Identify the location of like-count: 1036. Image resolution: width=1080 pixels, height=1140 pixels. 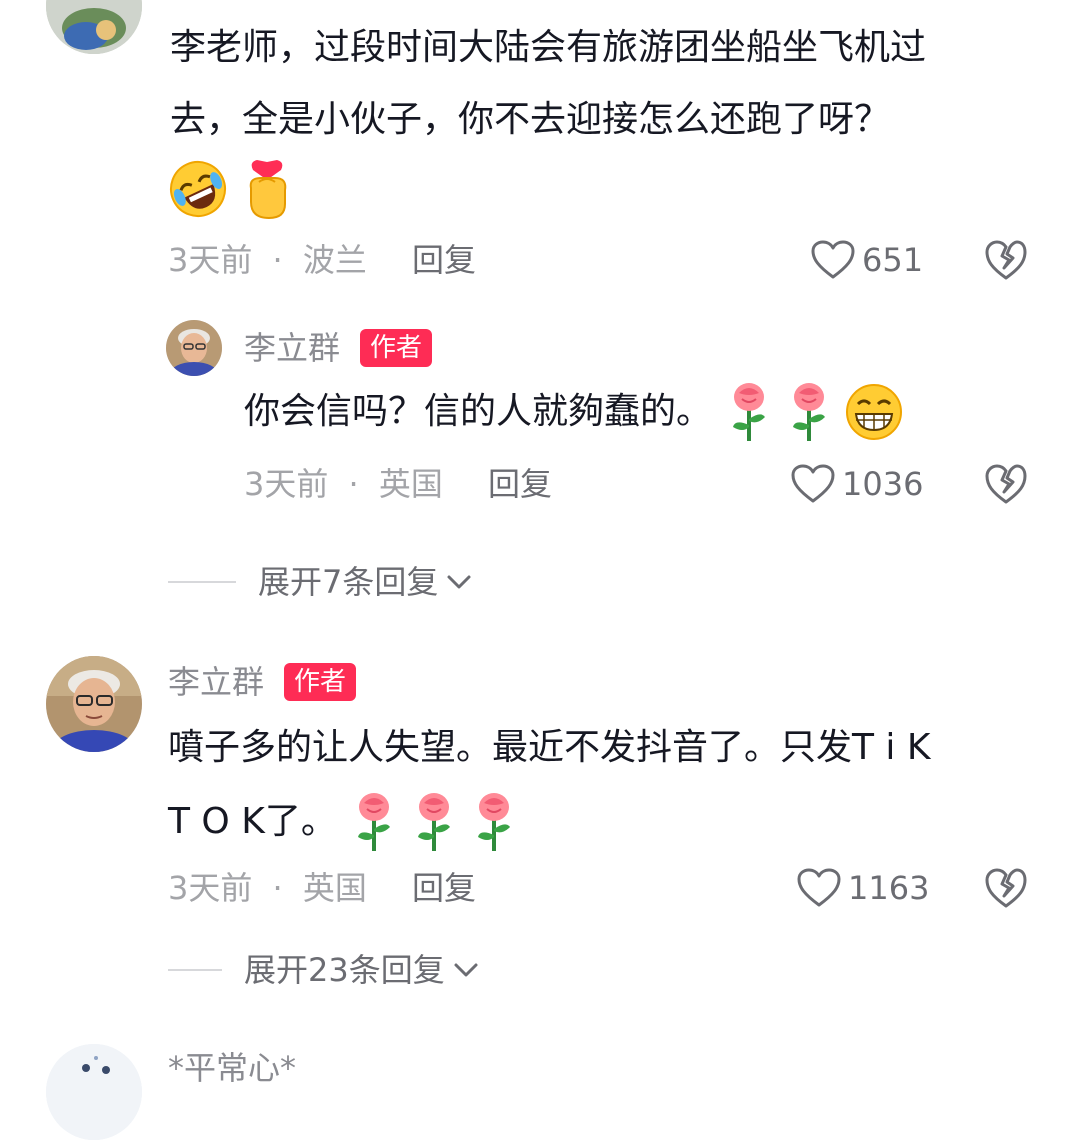
(883, 484).